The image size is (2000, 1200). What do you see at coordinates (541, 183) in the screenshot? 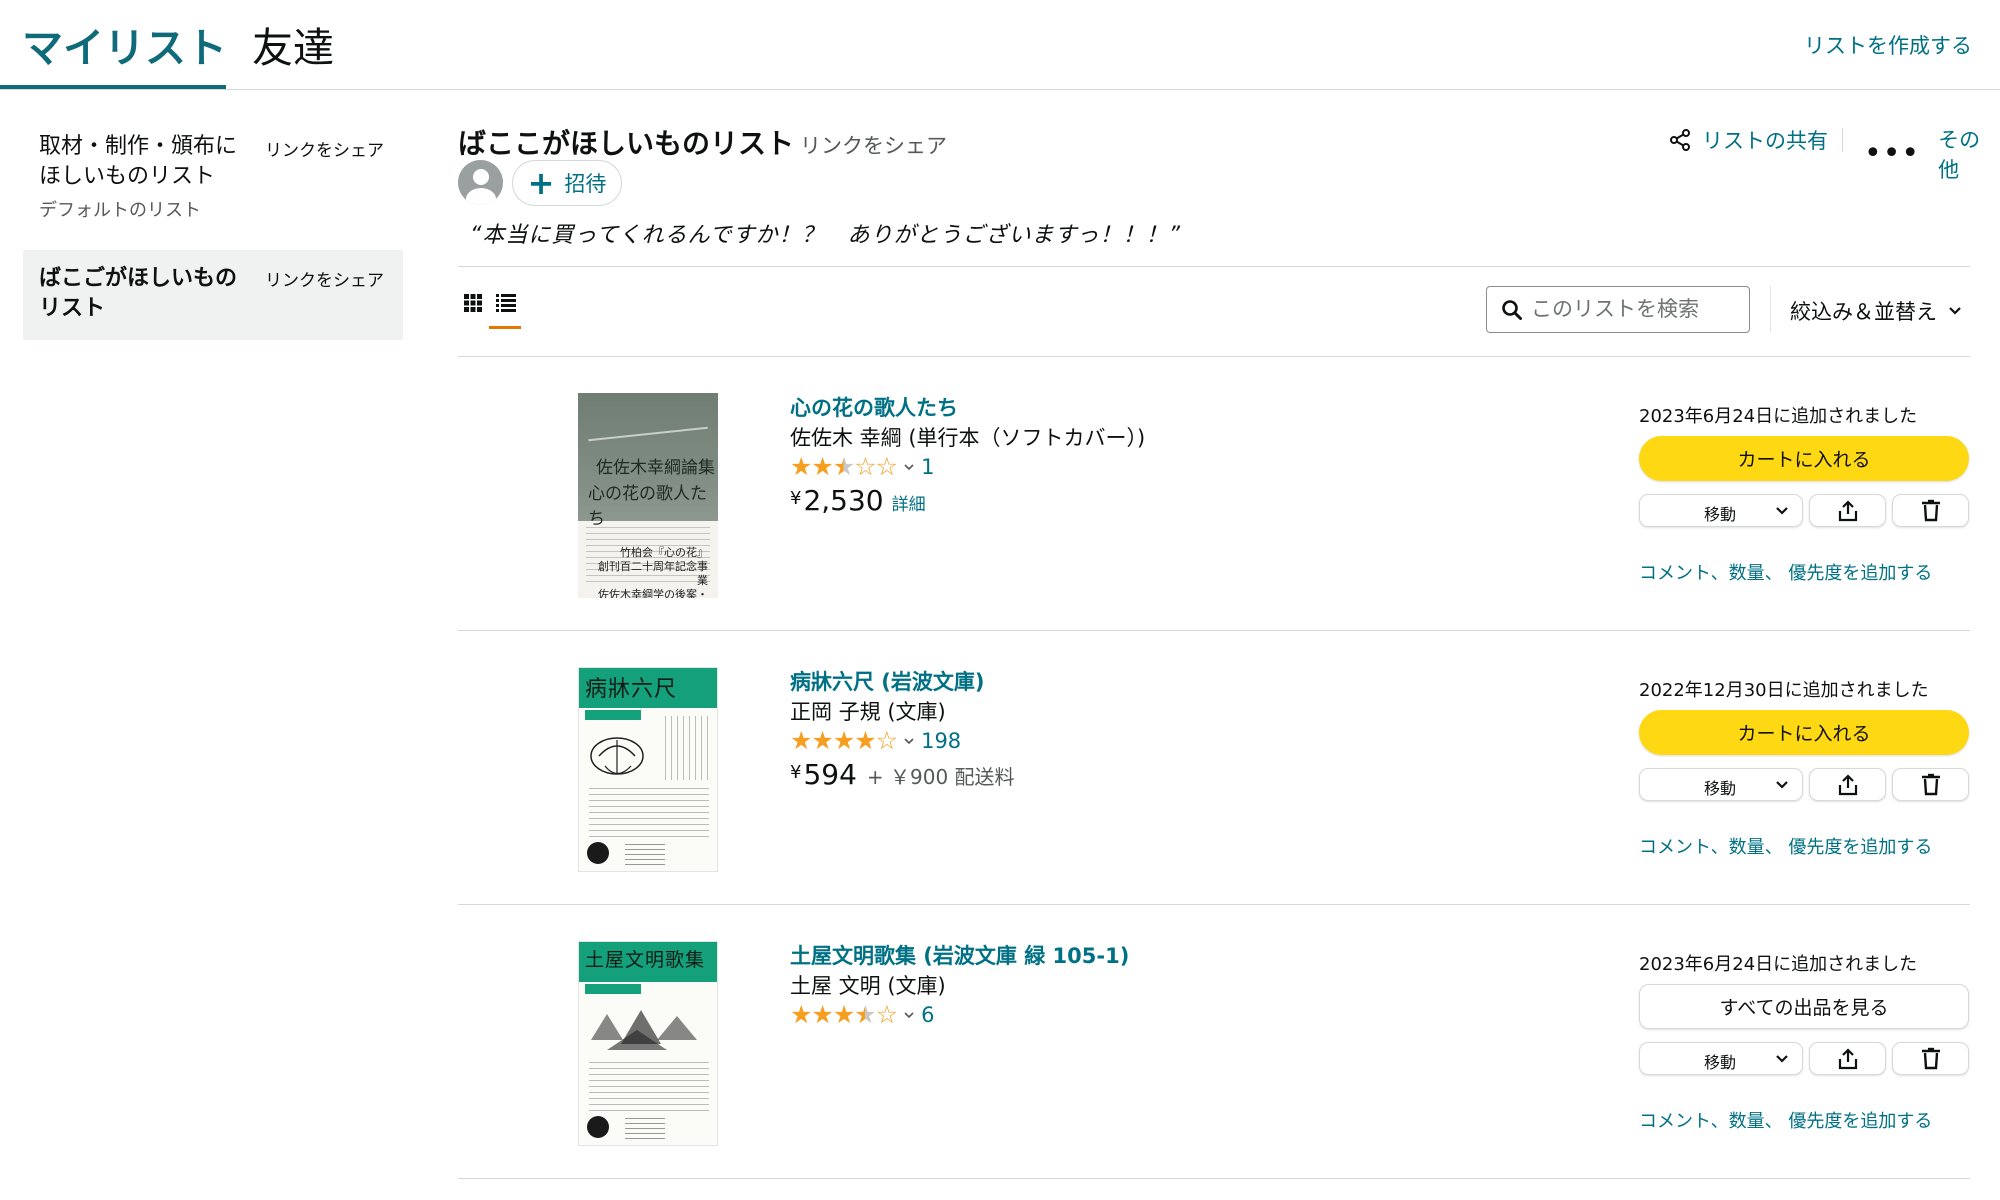
I see `plus-icon: +` at bounding box center [541, 183].